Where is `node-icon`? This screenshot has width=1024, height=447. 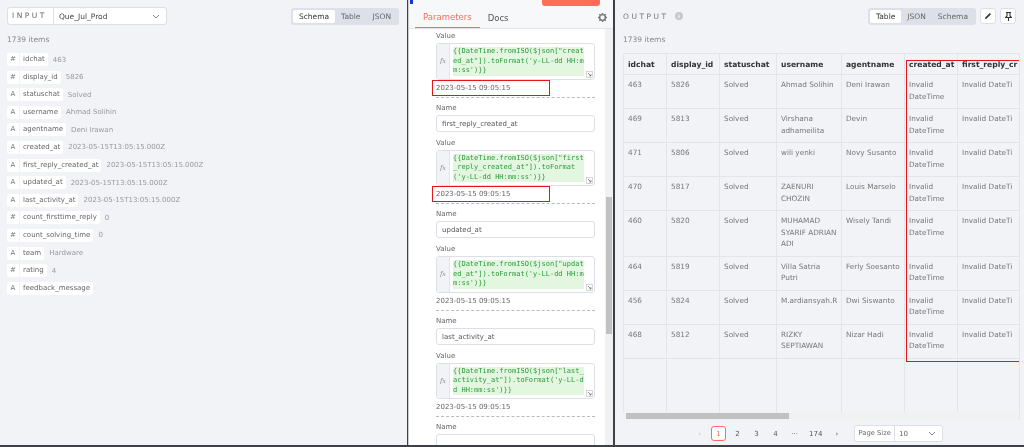
node-icon is located at coordinates (411, 2).